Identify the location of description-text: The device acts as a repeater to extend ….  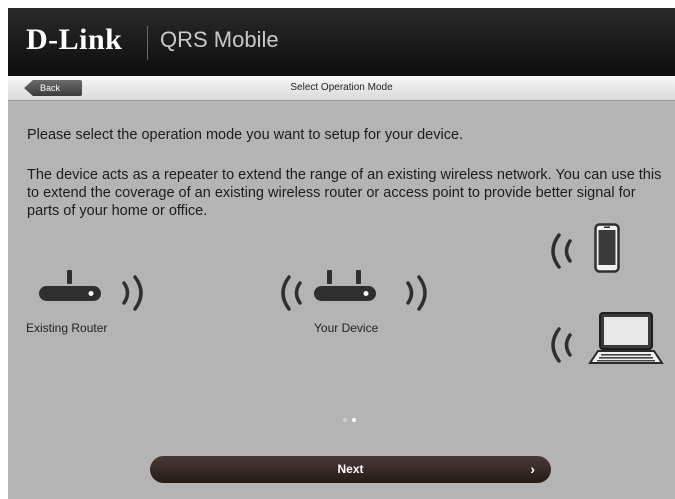
(344, 193).